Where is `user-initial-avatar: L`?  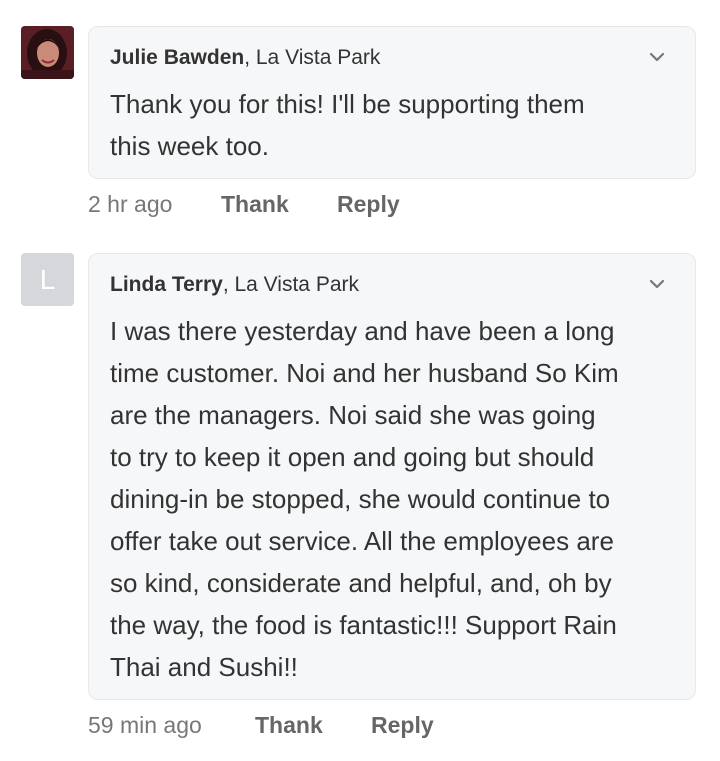 user-initial-avatar: L is located at coordinates (47, 279).